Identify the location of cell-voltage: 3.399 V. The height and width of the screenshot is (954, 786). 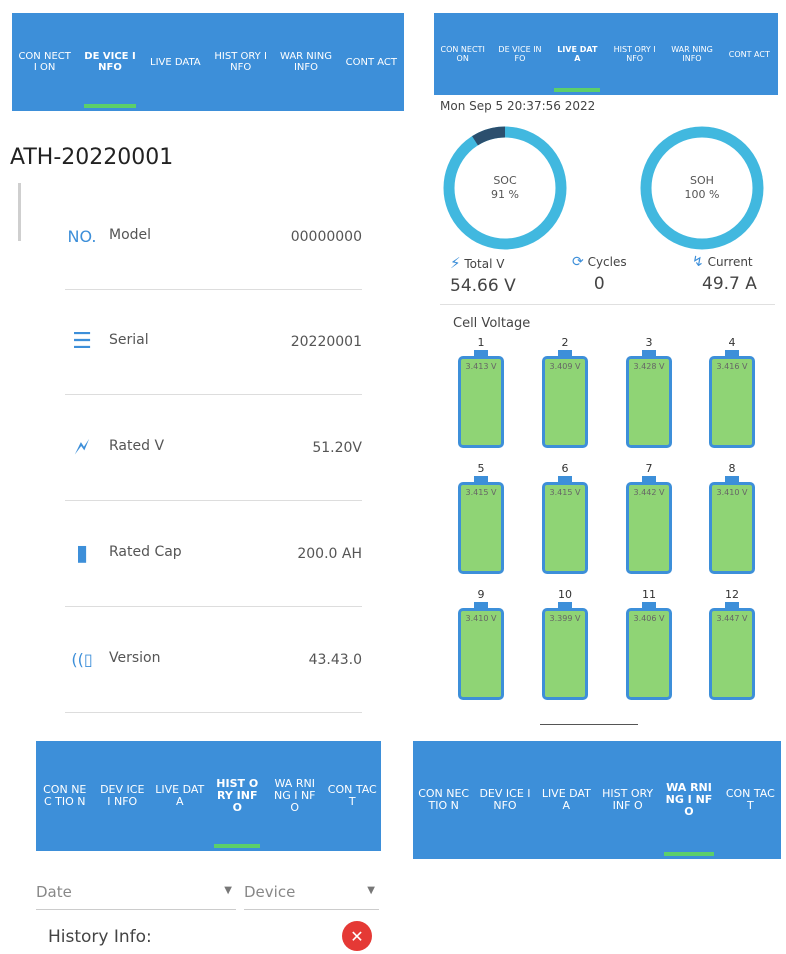
(565, 654).